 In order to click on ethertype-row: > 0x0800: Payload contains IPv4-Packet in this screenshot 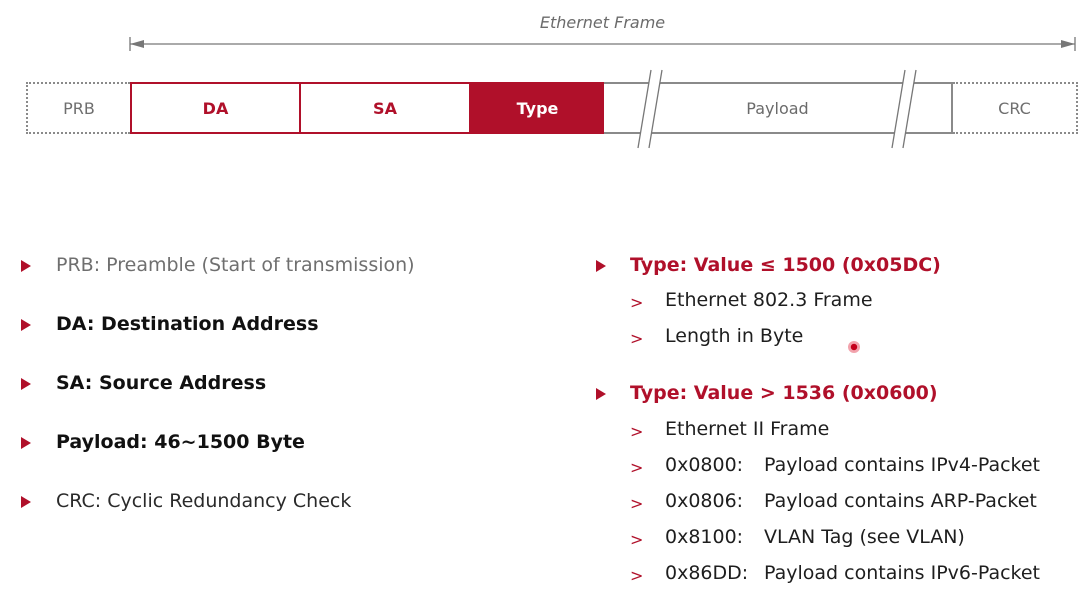, I will do `click(838, 470)`.